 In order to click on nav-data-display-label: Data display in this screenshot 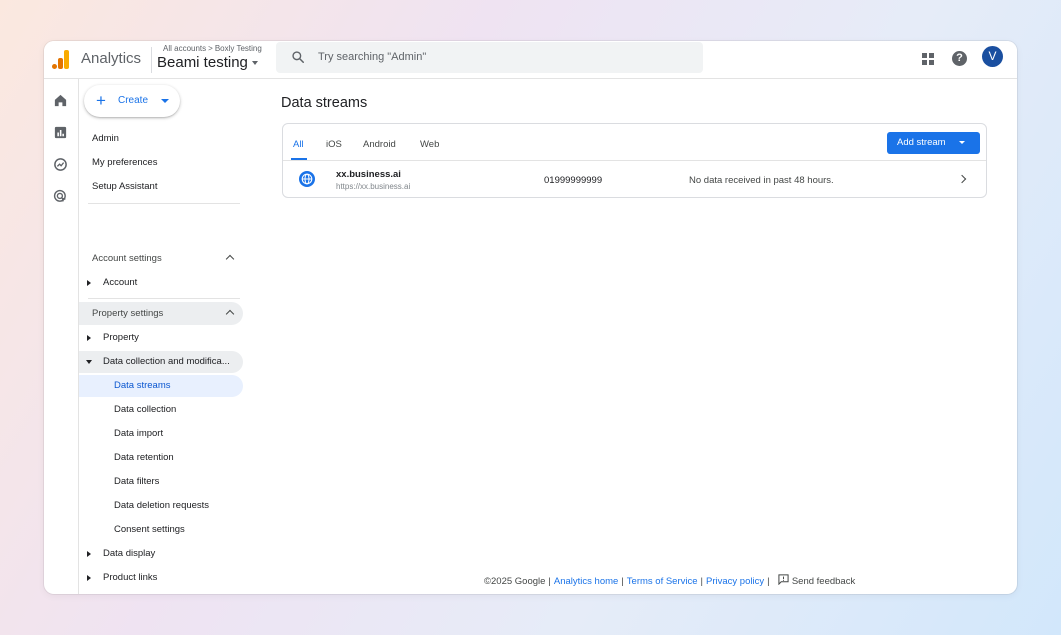, I will do `click(129, 553)`.